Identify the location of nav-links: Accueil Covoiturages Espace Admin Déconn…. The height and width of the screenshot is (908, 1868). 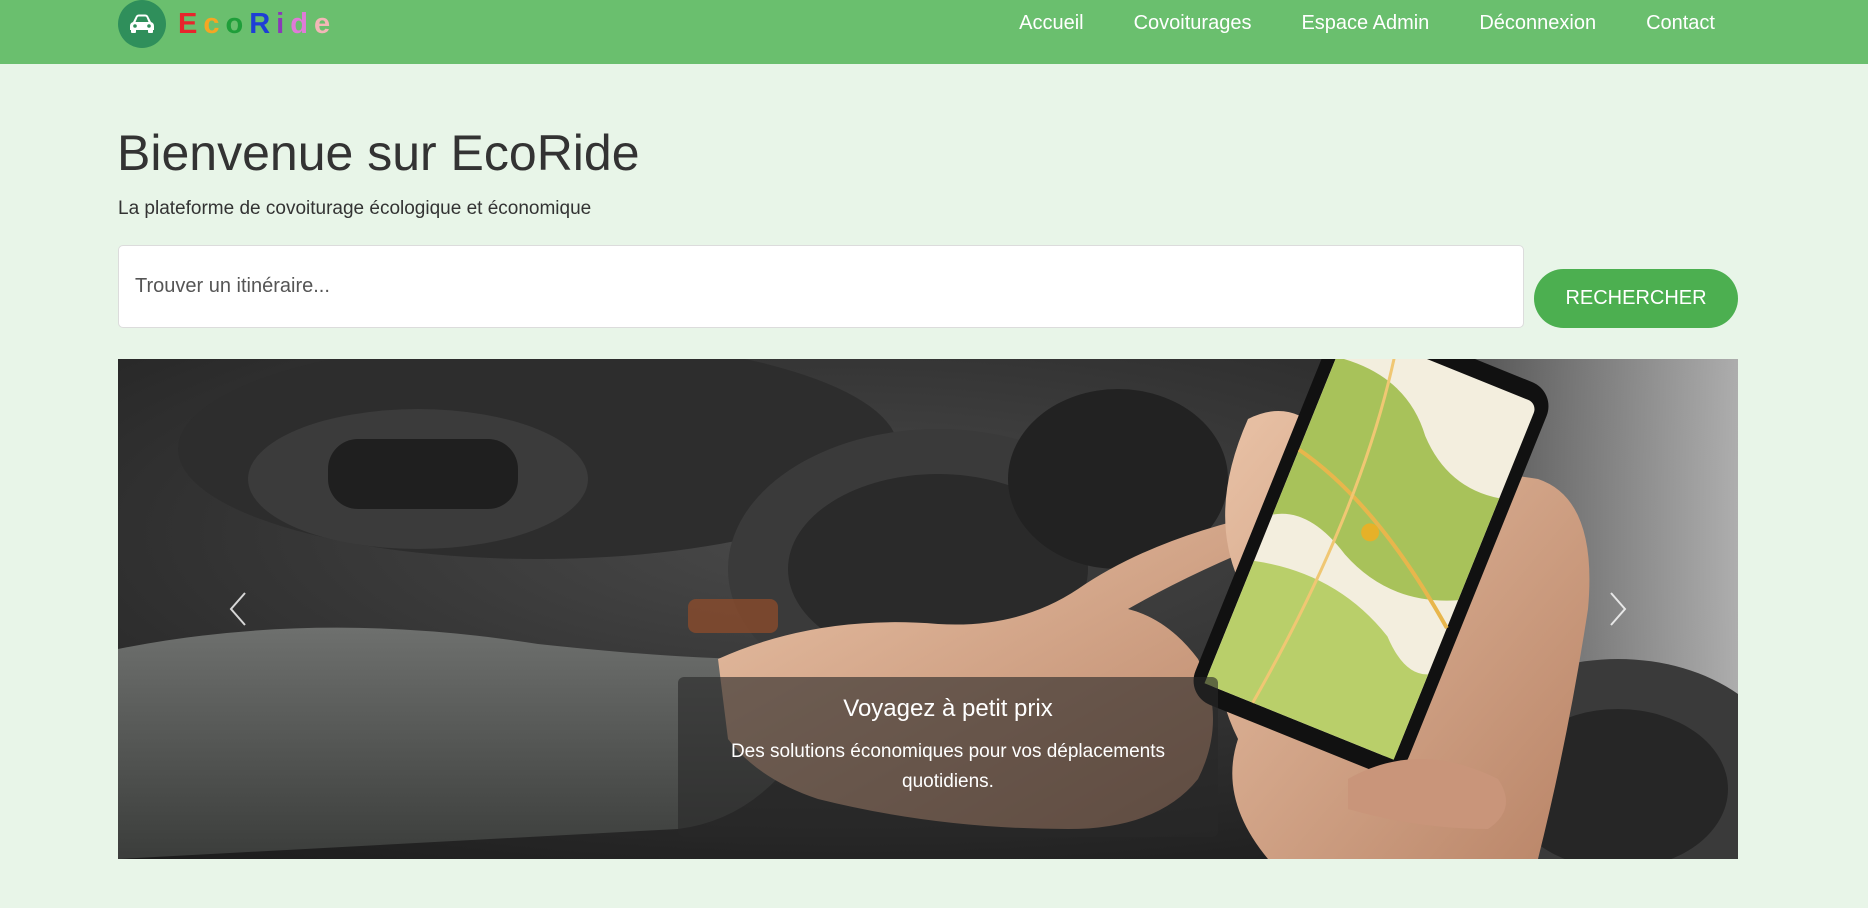
(1342, 23).